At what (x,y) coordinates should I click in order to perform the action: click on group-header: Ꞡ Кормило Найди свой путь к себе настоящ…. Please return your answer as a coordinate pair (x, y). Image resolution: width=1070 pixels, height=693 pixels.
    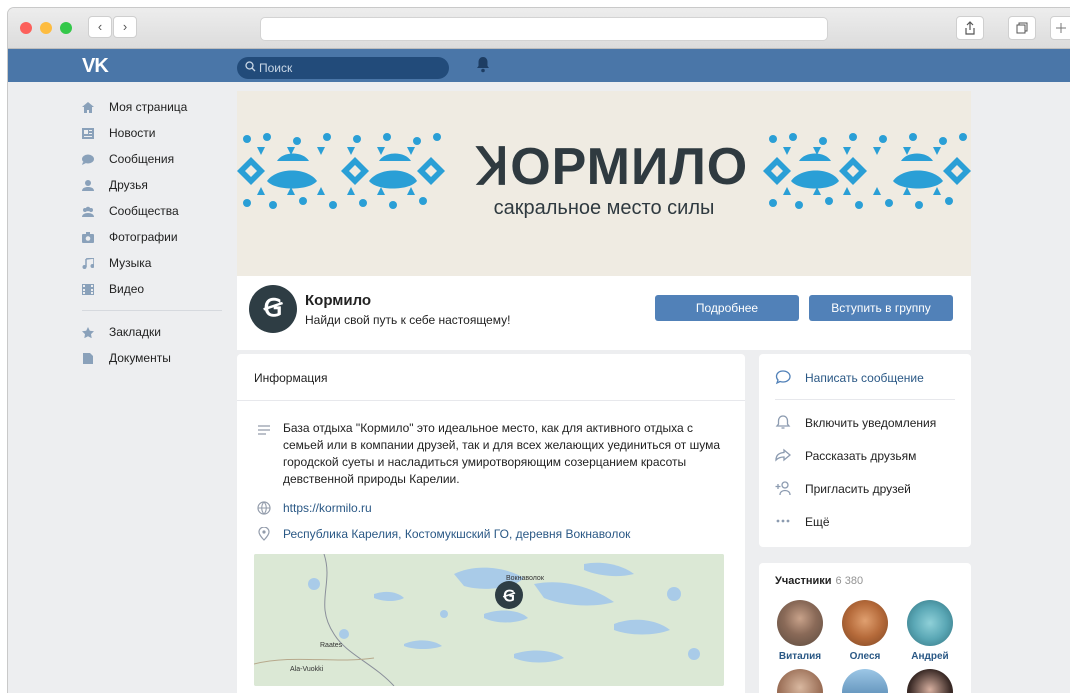
    Looking at the image, I should click on (604, 313).